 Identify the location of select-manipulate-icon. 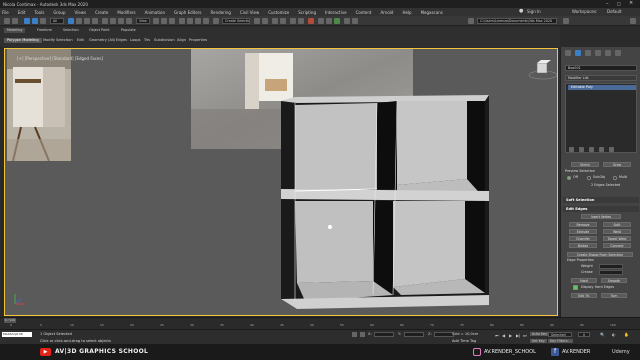
(164, 21).